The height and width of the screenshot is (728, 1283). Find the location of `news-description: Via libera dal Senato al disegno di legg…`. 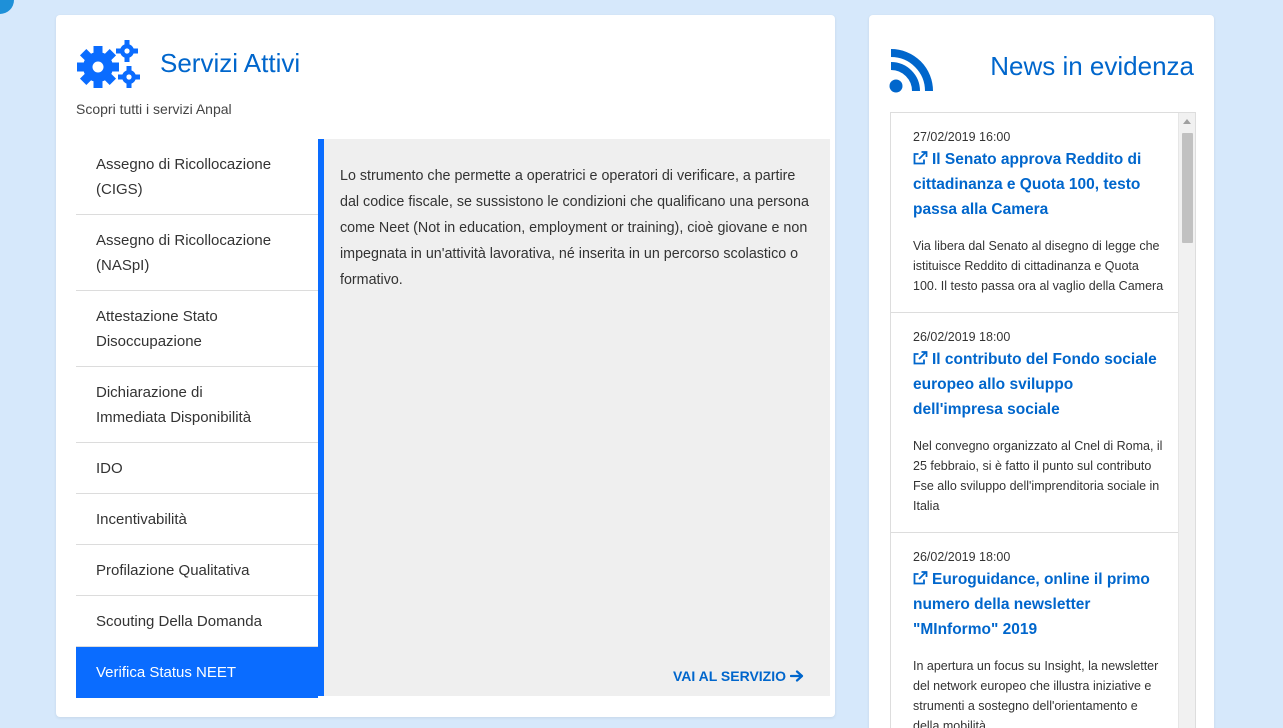

news-description: Via libera dal Senato al disegno di legg… is located at coordinates (1038, 266).